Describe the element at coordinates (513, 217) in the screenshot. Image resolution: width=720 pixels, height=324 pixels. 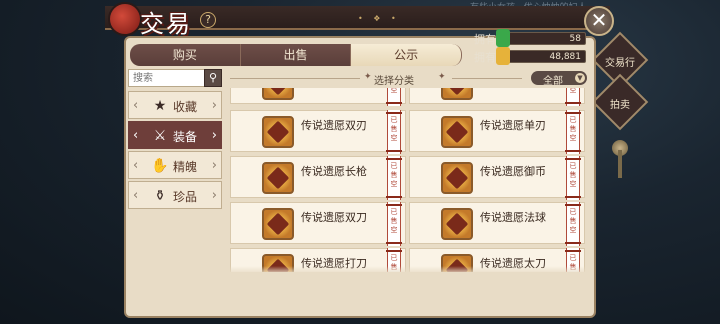
I see `item-name: 传说遗愿法球` at that location.